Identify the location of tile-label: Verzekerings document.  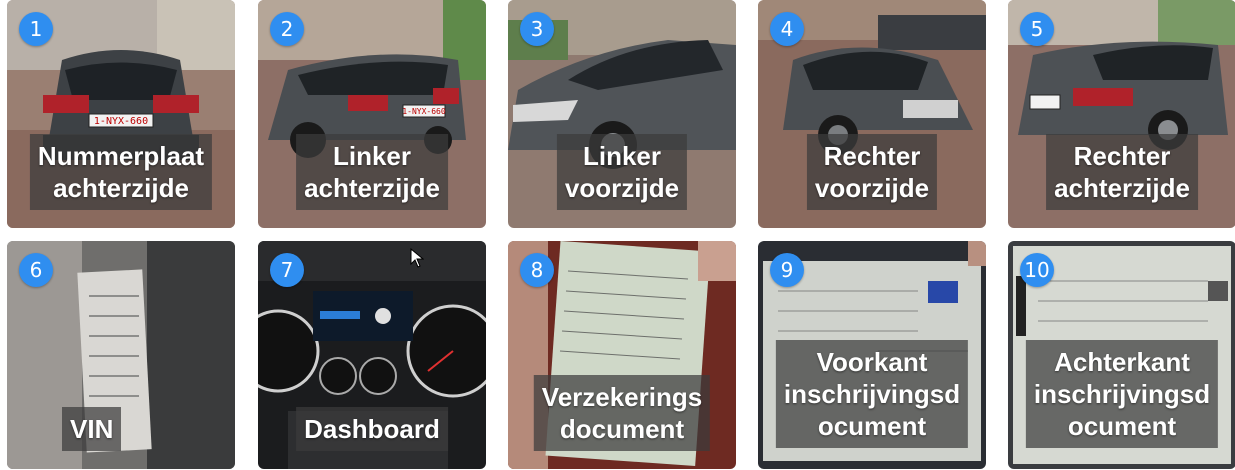
(622, 413).